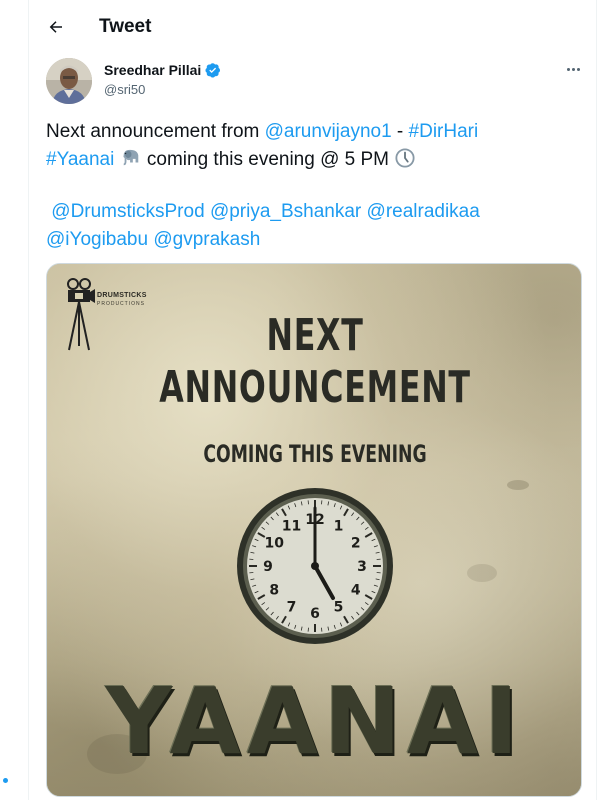  I want to click on mention-link: @gvprakash, so click(206, 239).